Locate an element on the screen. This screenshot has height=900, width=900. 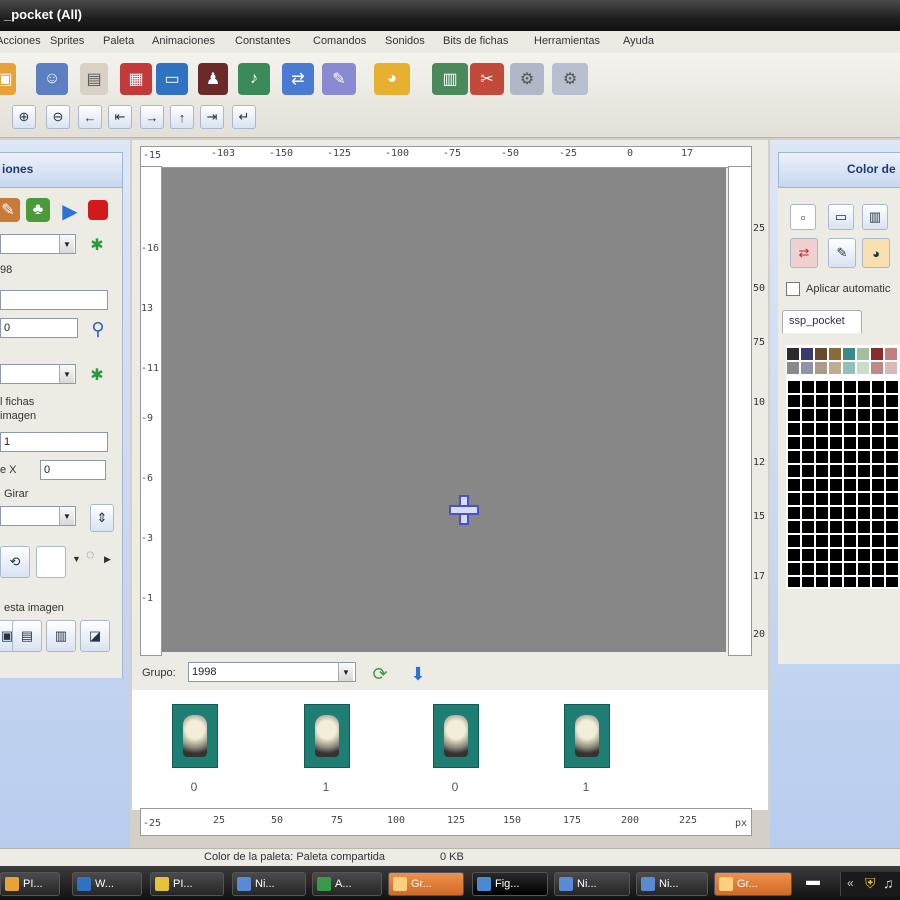
return-icon: ↵ is located at coordinates (244, 117).